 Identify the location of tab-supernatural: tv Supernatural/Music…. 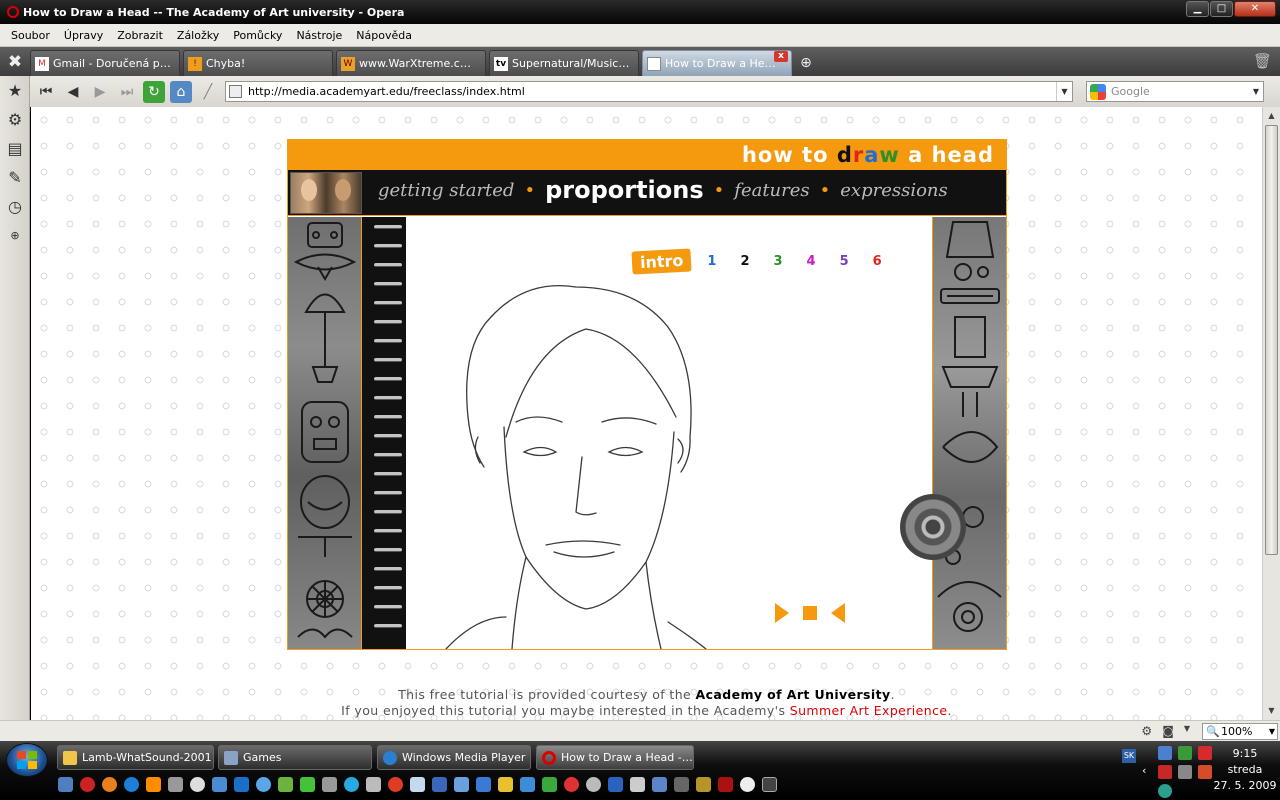
(564, 63).